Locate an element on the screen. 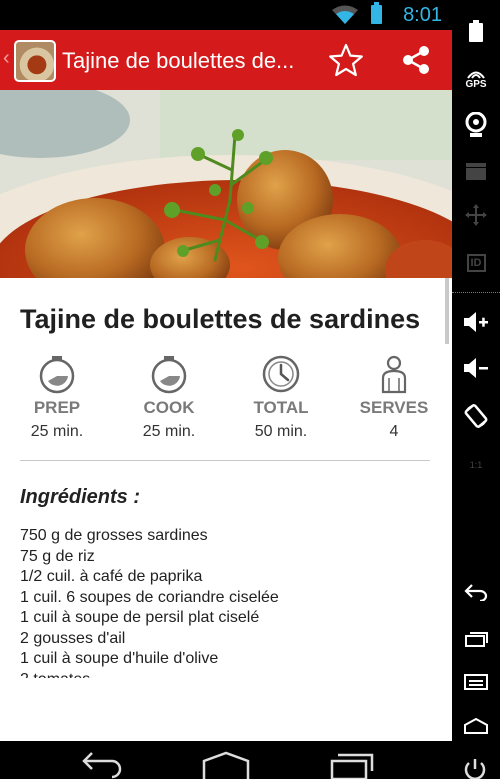 This screenshot has height=779, width=500. recent-apps-button is located at coordinates (476, 639).